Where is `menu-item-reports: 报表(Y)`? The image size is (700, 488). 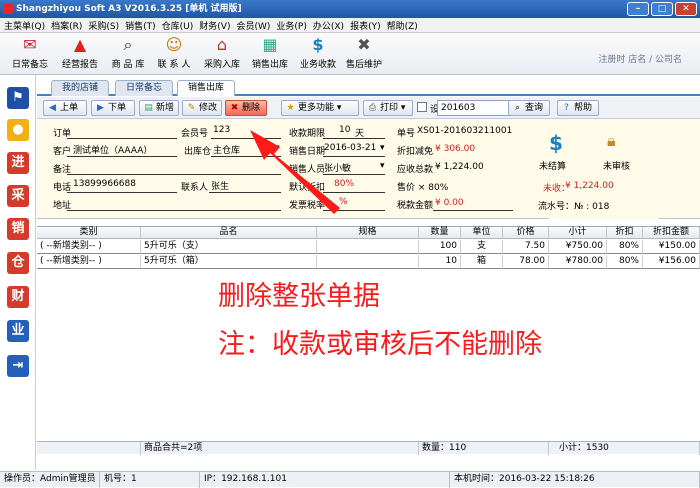
menu-item-reports: 报表(Y) is located at coordinates (365, 25).